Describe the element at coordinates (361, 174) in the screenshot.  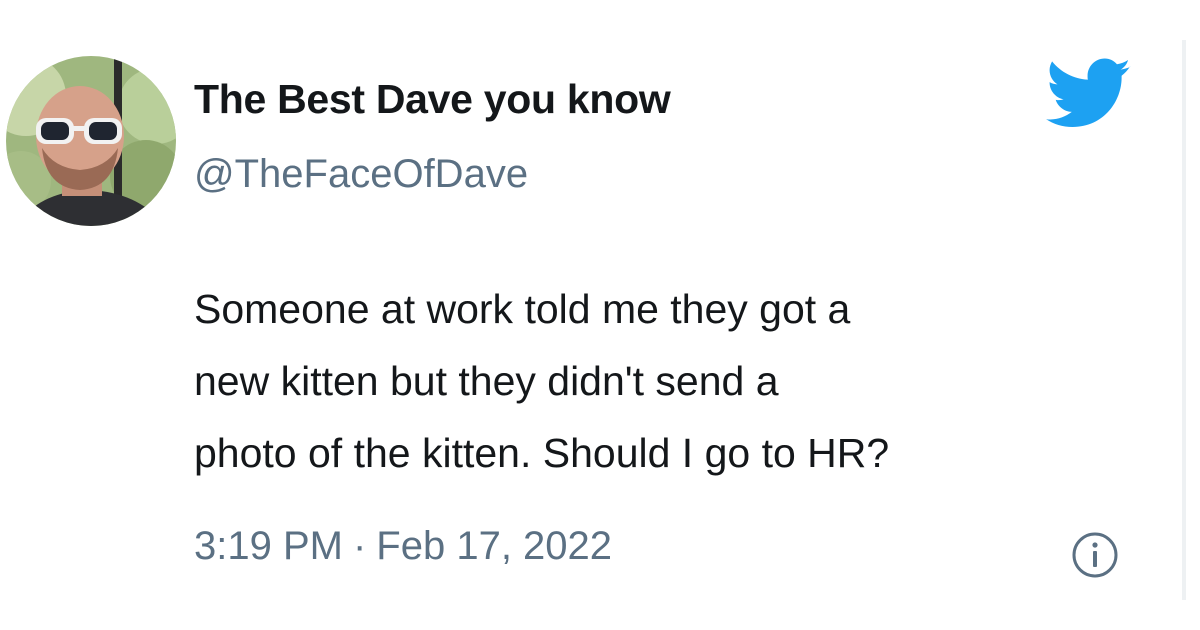
I see `author-handle: @TheFaceOfDave` at that location.